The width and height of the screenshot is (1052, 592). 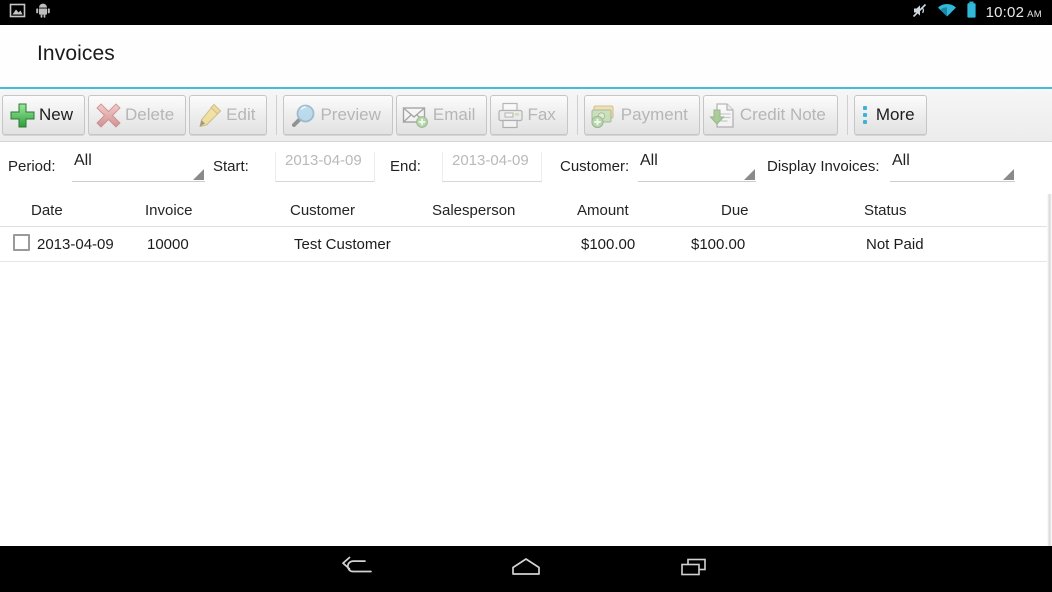 I want to click on new-button: New, so click(x=44, y=115).